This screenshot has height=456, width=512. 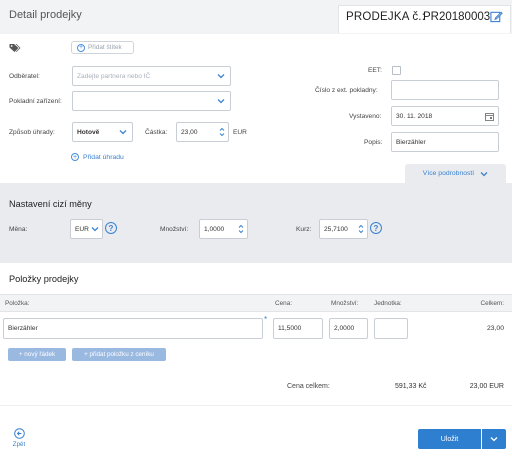 I want to click on save-options-button, so click(x=494, y=439).